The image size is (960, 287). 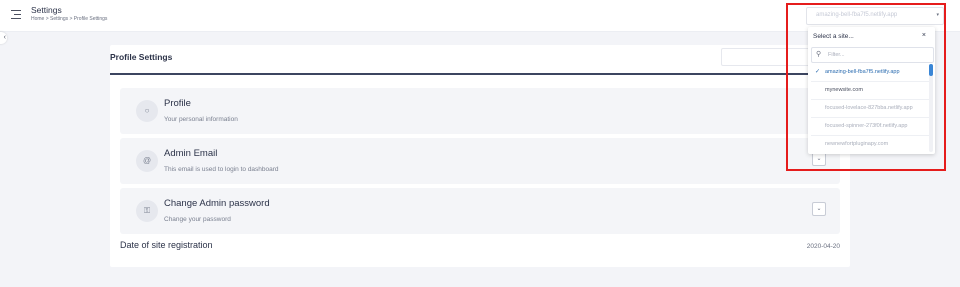 What do you see at coordinates (177, 103) in the screenshot?
I see `row-title: Profile` at bounding box center [177, 103].